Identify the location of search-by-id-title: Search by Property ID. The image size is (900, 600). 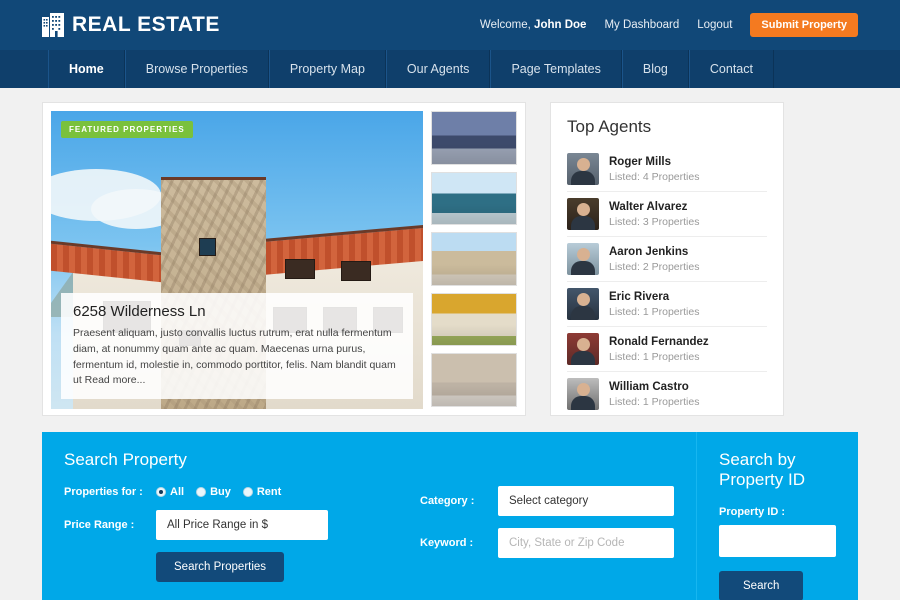
(762, 469).